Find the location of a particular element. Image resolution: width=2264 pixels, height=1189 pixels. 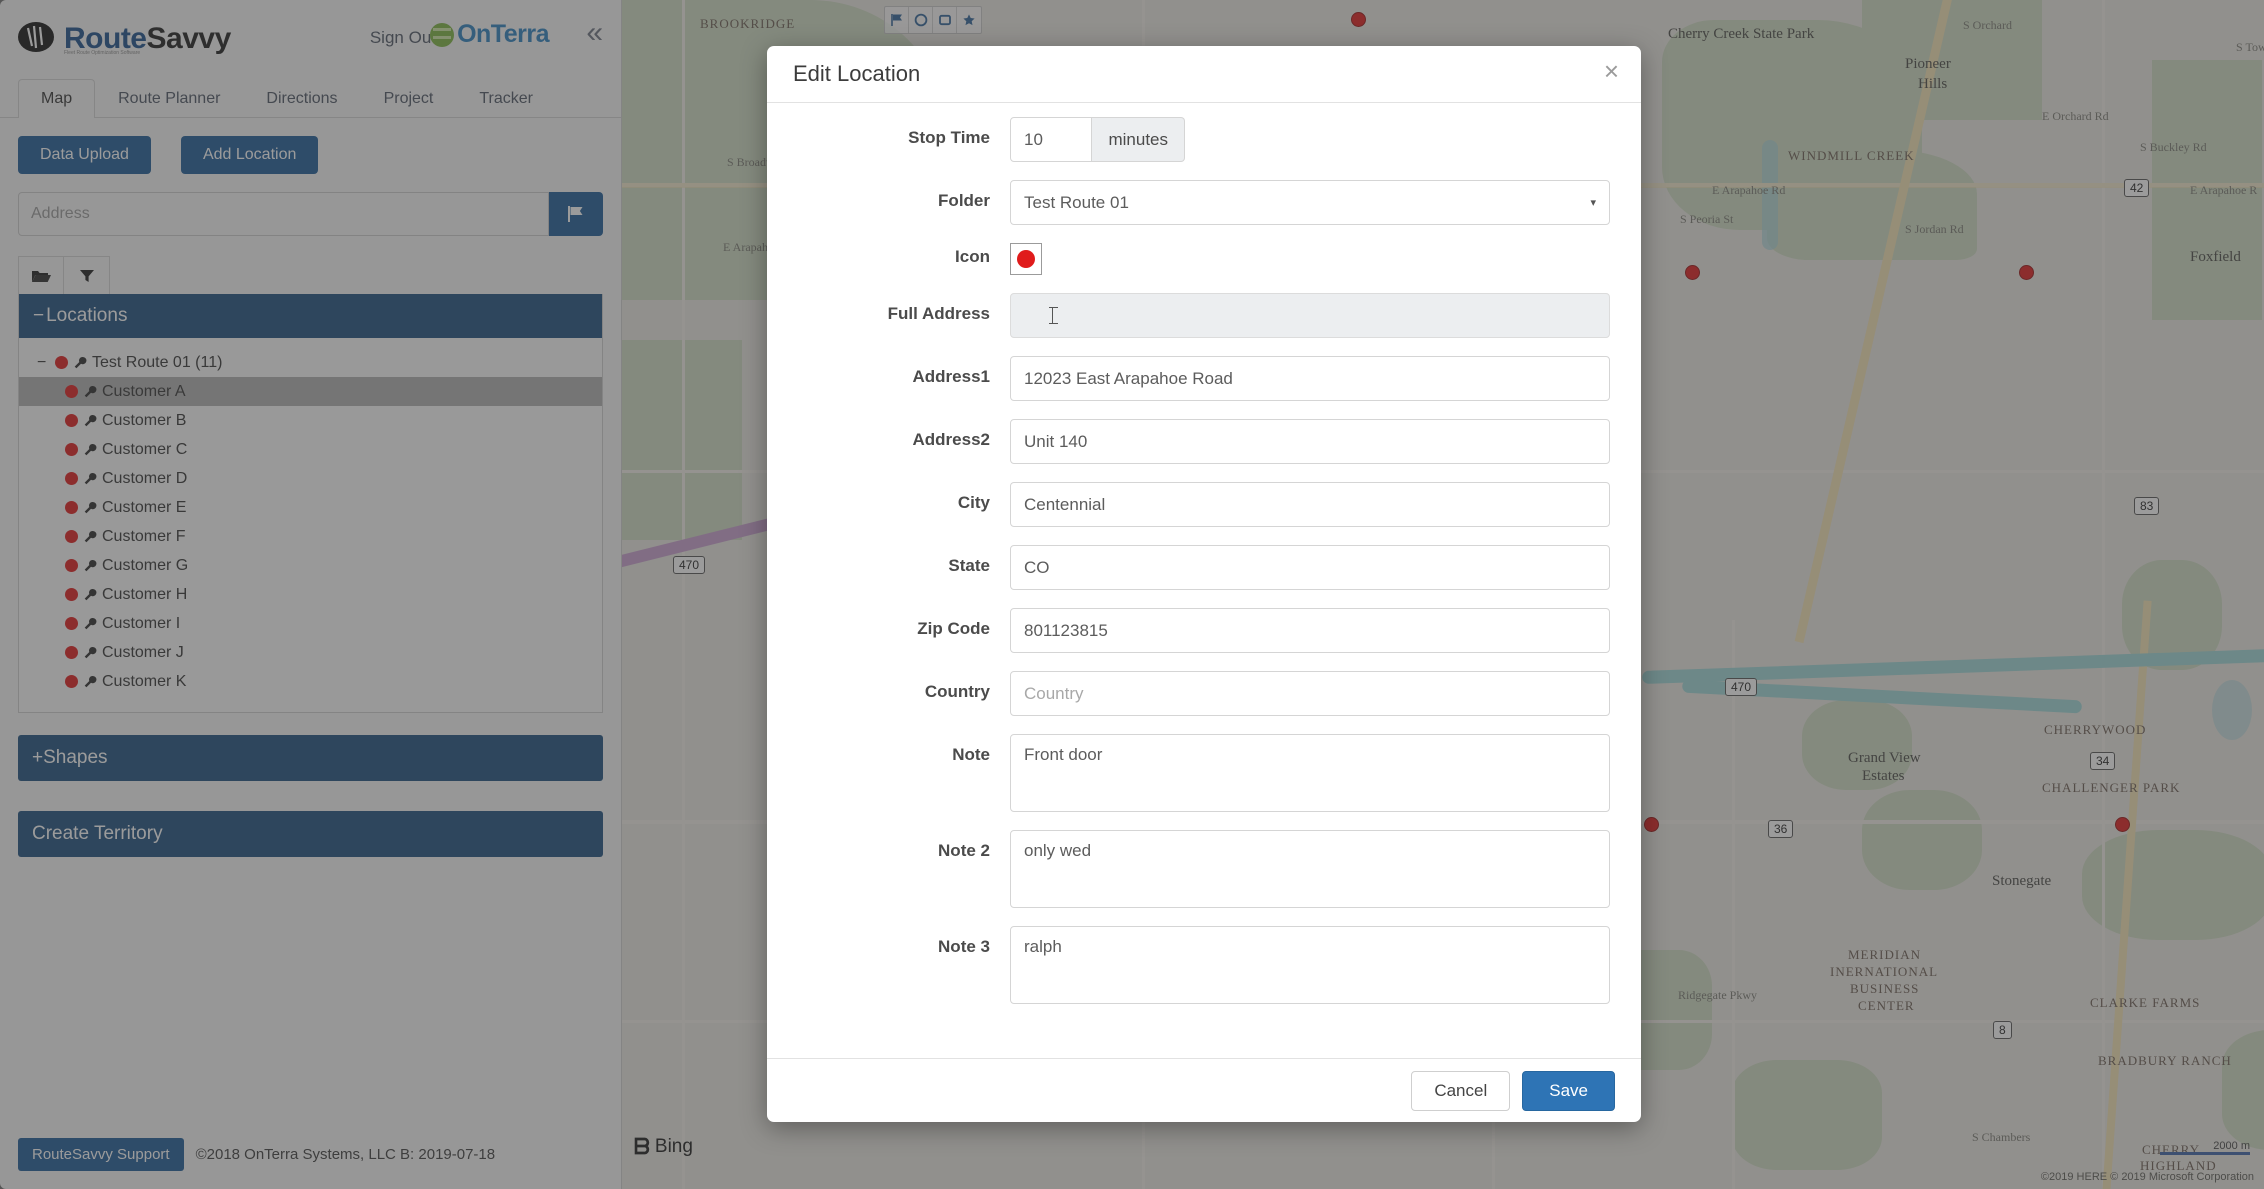

zip-control: 801123815 is located at coordinates (1310, 630).